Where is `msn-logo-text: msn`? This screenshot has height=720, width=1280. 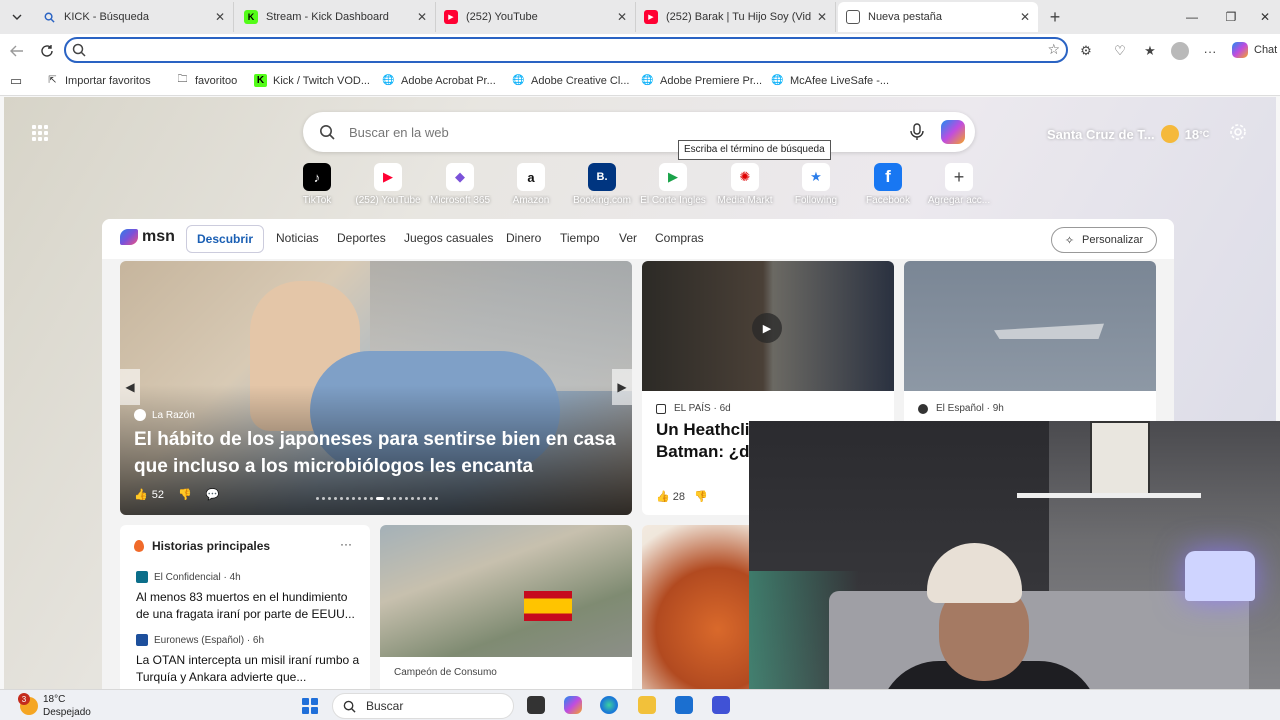
msn-logo-text: msn is located at coordinates (158, 236).